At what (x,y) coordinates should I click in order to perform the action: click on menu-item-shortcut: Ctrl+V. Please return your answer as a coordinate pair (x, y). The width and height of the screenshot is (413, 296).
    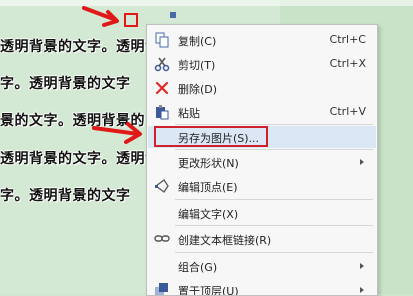
    Looking at the image, I should click on (347, 111).